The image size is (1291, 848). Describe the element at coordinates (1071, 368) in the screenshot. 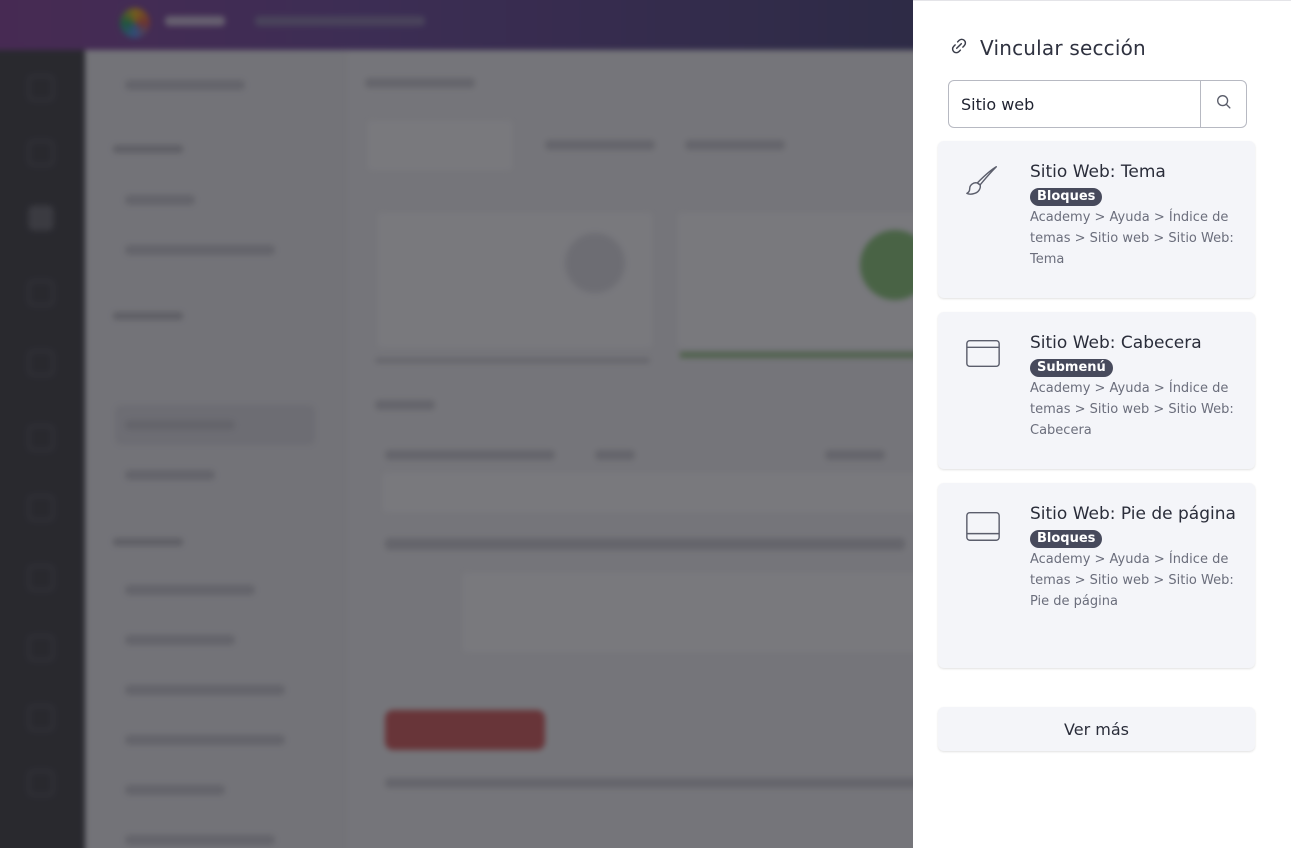

I see `result-type-badge: Submenú` at that location.